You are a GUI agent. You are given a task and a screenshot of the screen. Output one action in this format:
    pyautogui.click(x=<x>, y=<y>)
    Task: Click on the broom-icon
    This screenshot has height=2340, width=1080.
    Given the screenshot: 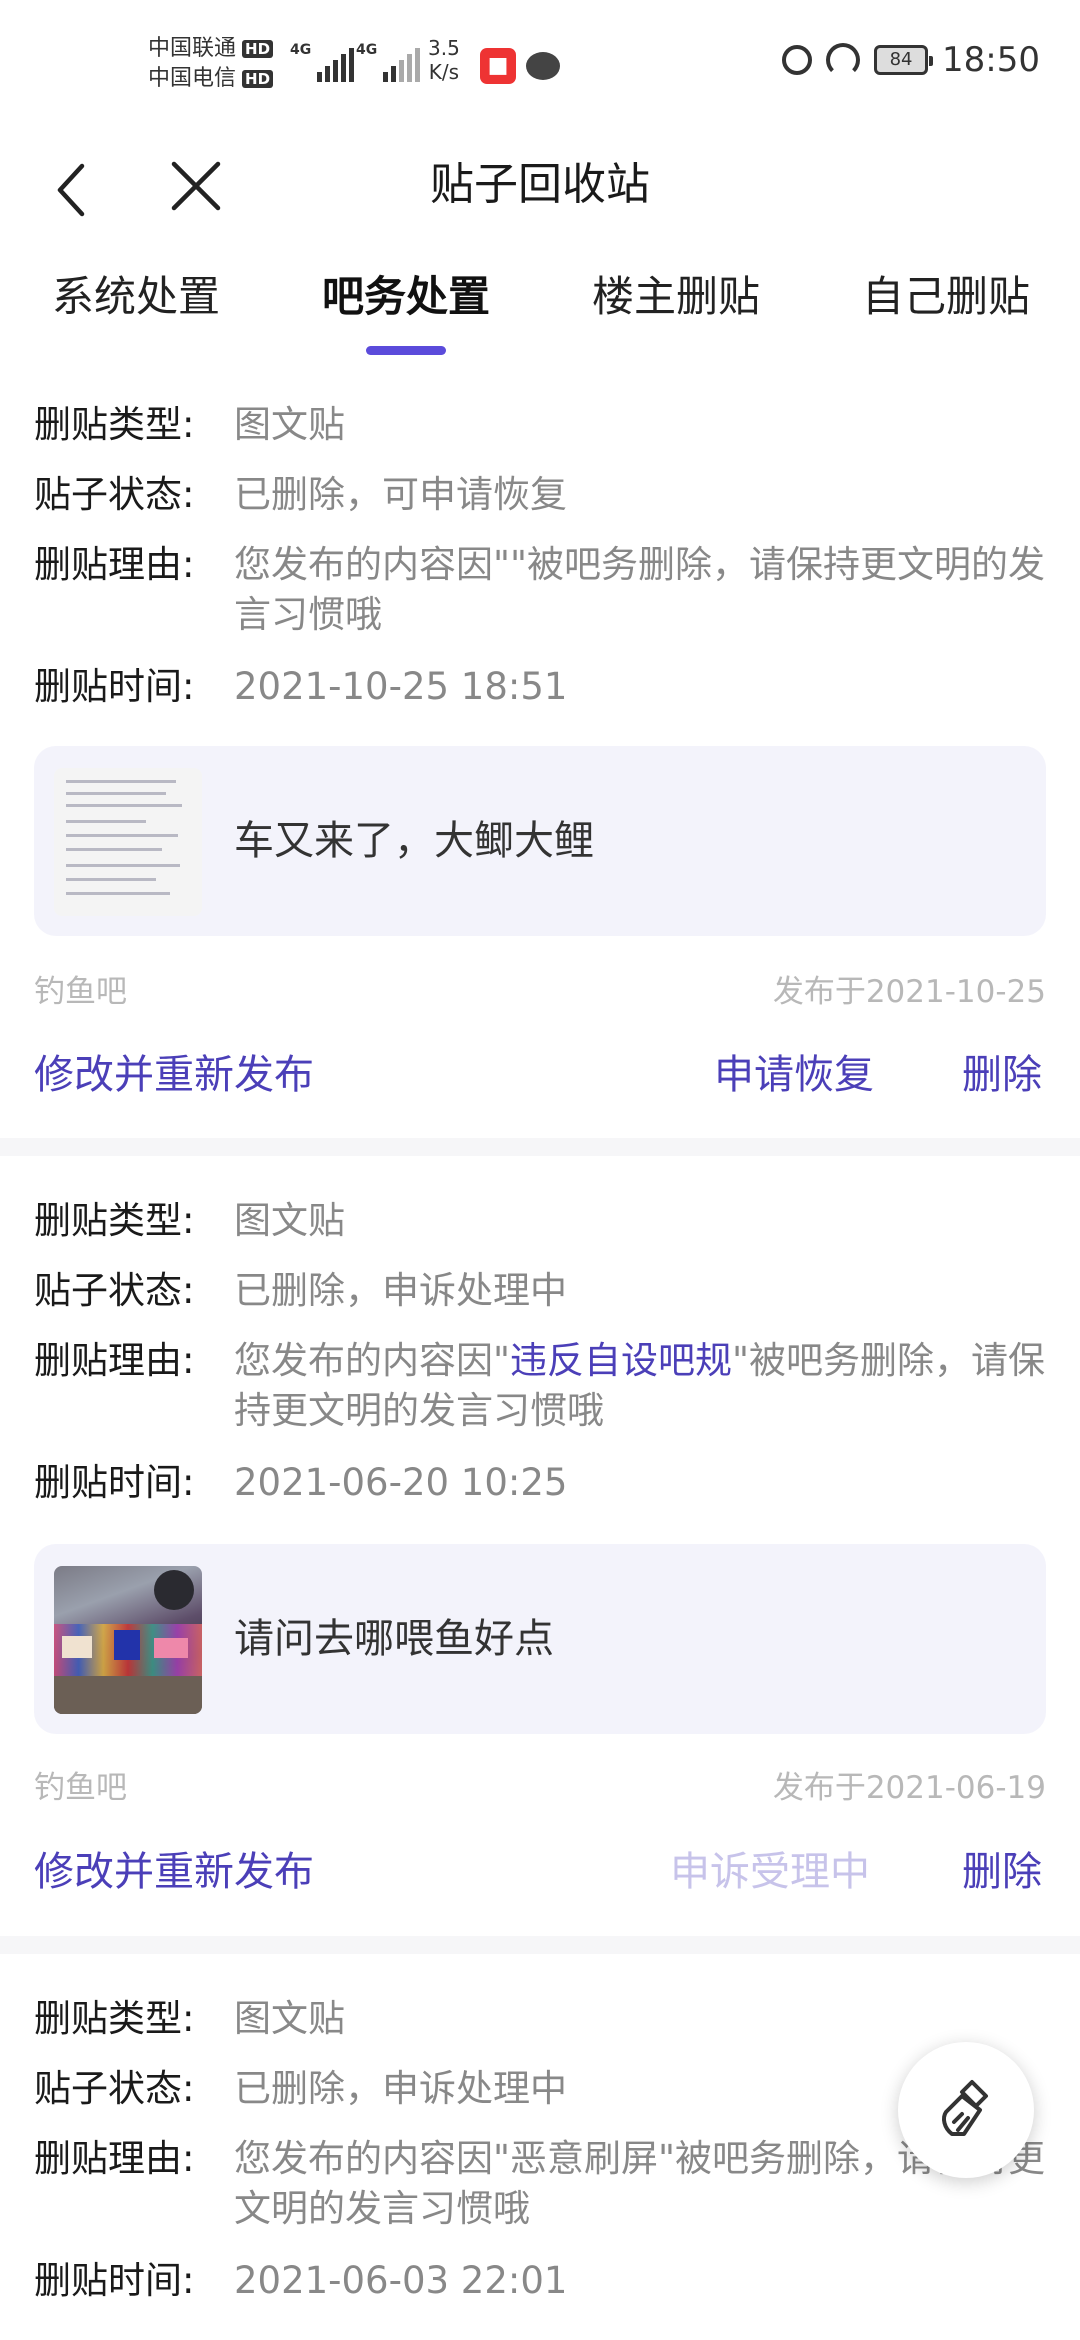 What is the action you would take?
    pyautogui.click(x=965, y=2108)
    